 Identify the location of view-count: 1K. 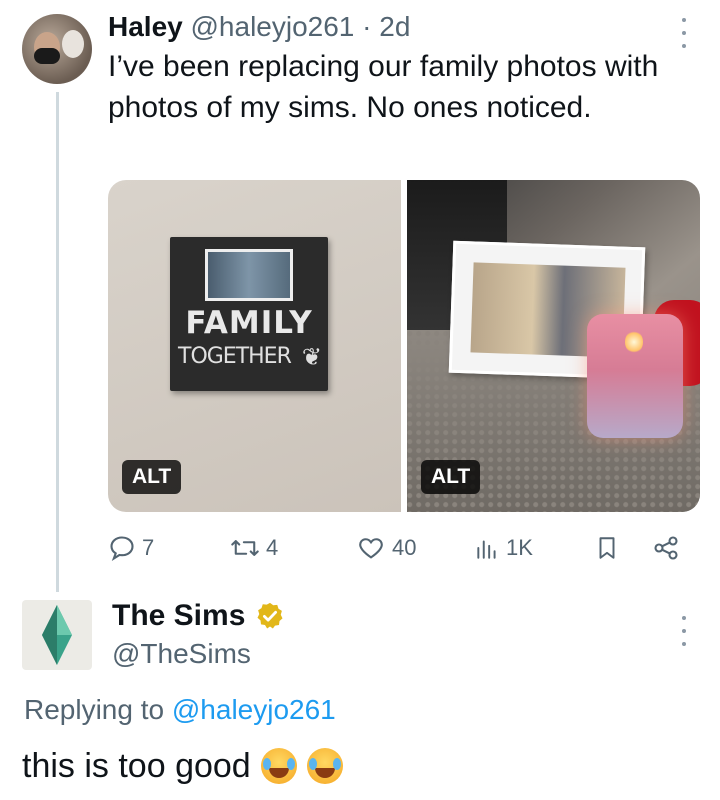
(519, 547).